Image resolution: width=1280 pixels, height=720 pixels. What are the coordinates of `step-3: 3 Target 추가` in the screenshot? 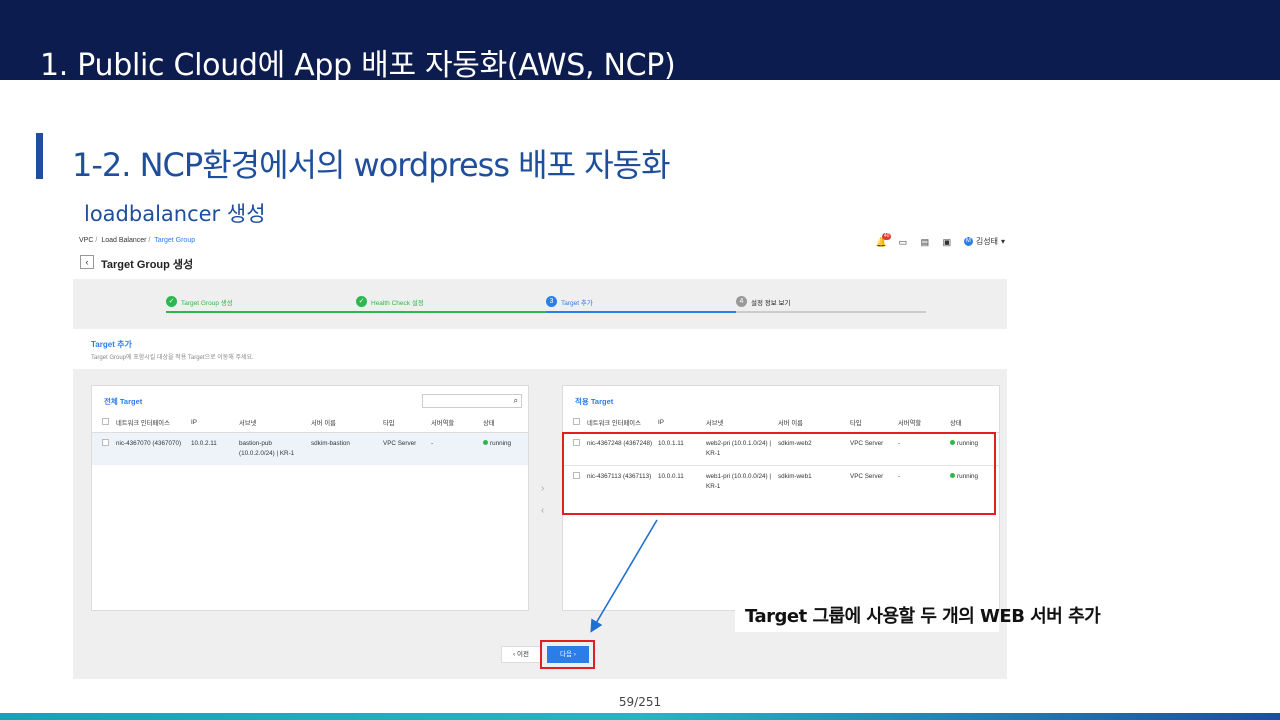 It's located at (569, 301).